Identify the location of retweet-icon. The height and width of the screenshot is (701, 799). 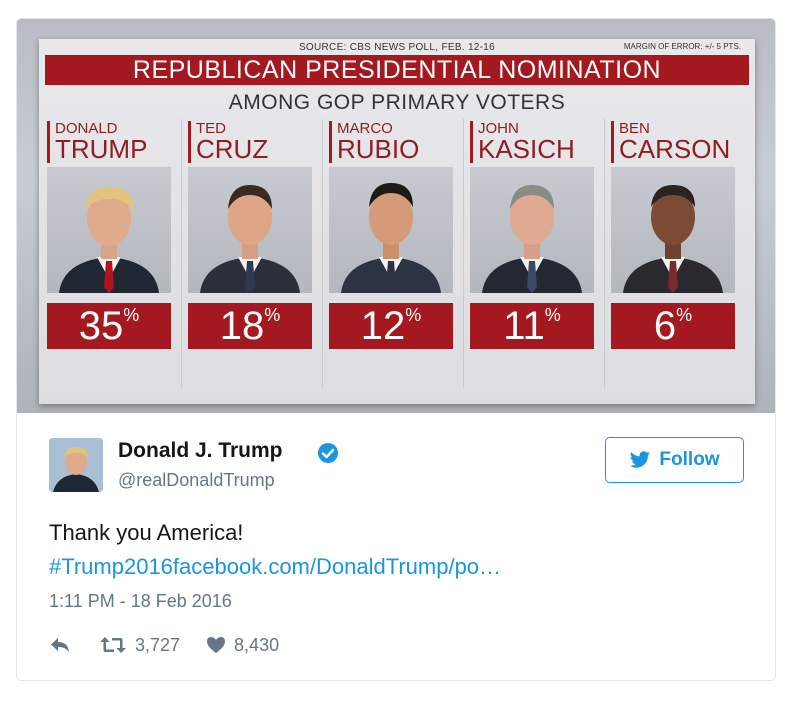
(113, 645).